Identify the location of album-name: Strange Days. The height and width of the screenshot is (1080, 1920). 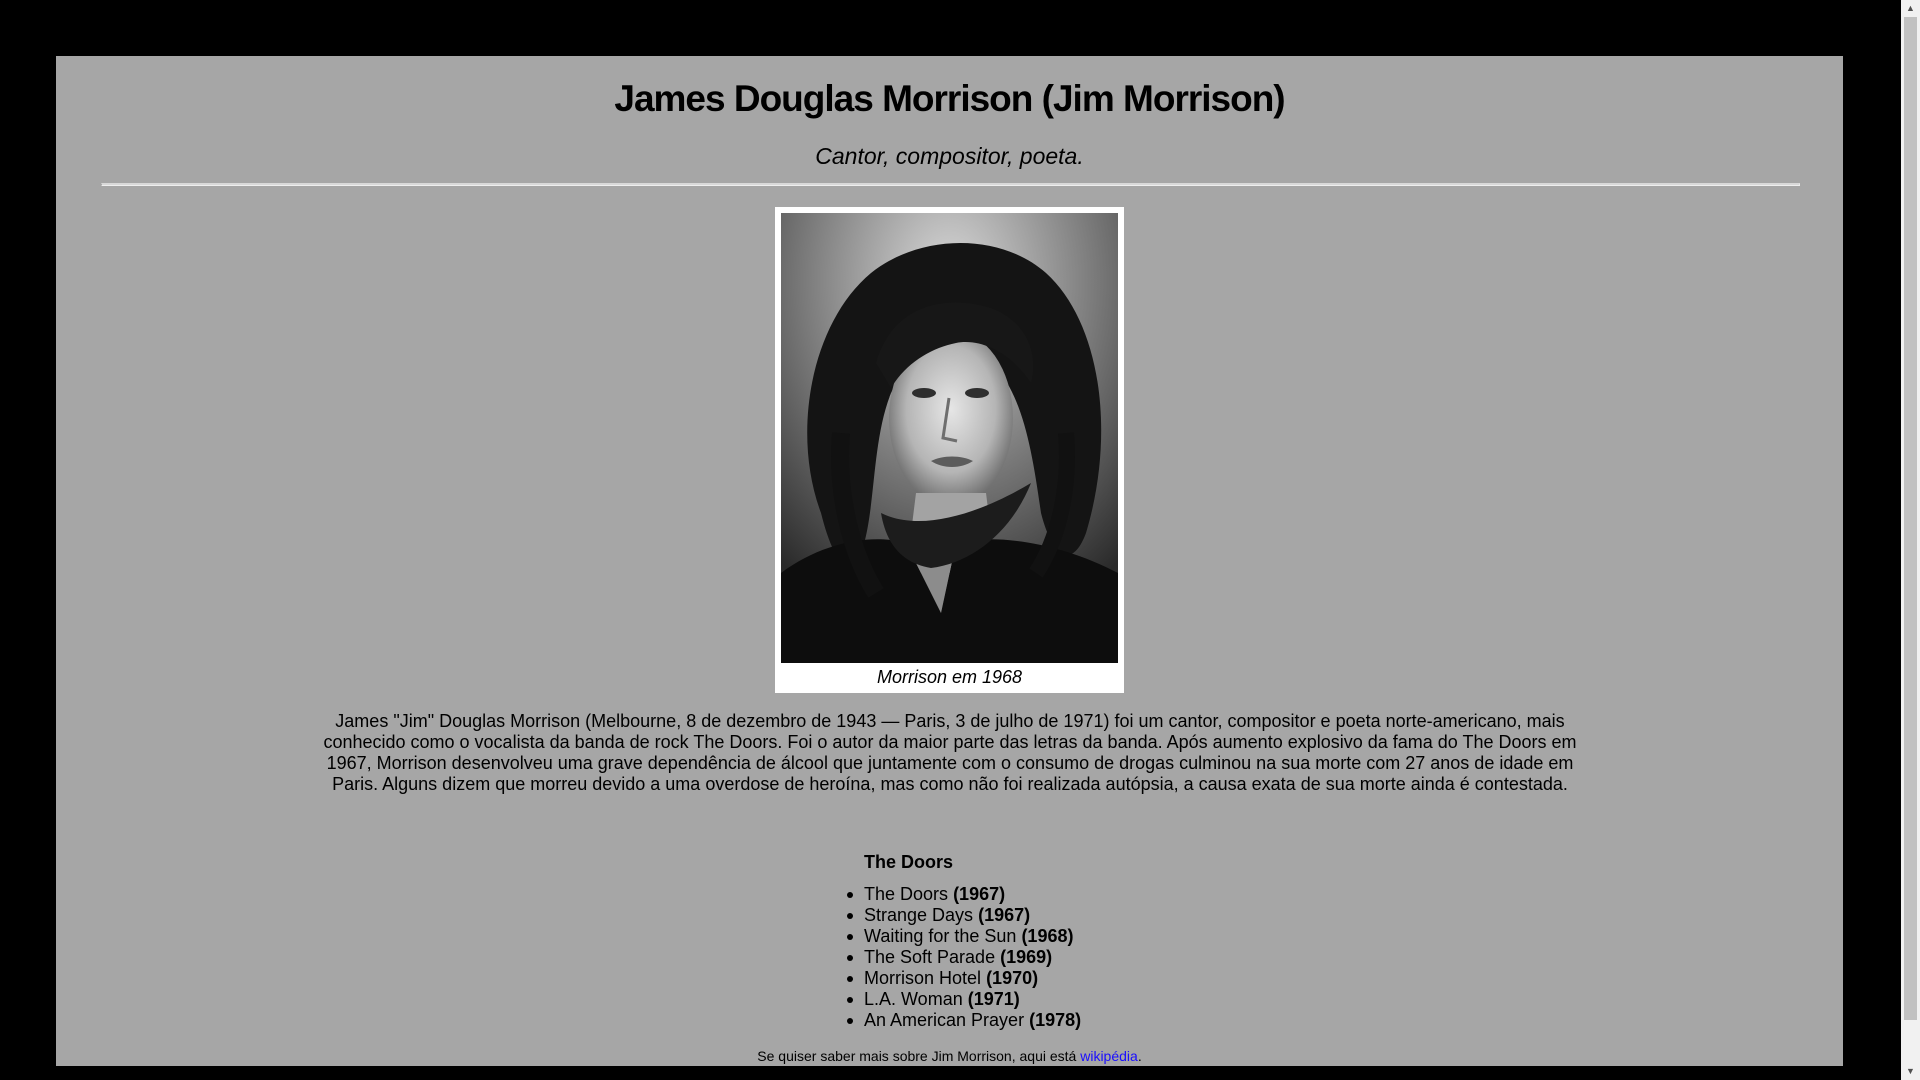
(919, 915).